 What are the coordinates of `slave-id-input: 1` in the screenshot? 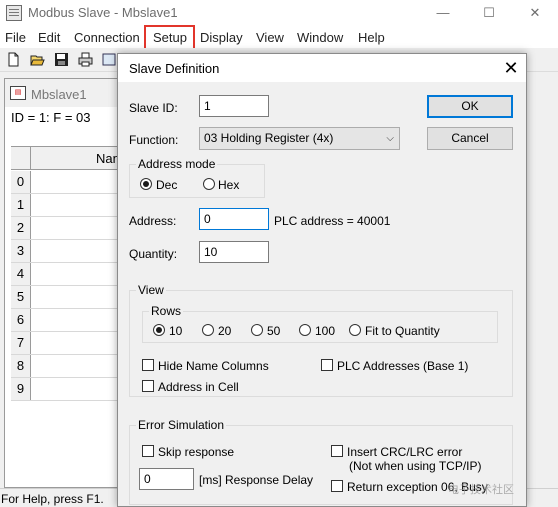 It's located at (234, 106).